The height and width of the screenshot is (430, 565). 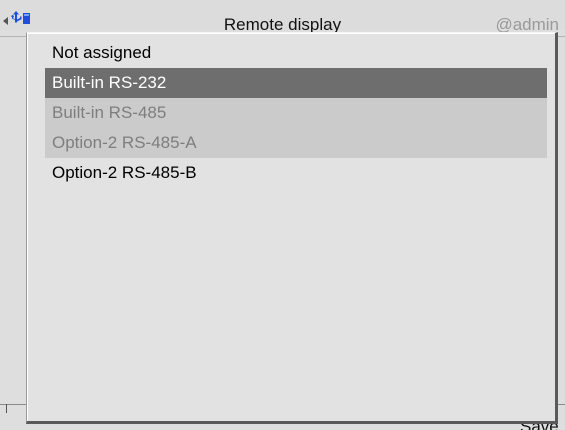 What do you see at coordinates (282, 17) in the screenshot?
I see `title-bar: Remote display @admin` at bounding box center [282, 17].